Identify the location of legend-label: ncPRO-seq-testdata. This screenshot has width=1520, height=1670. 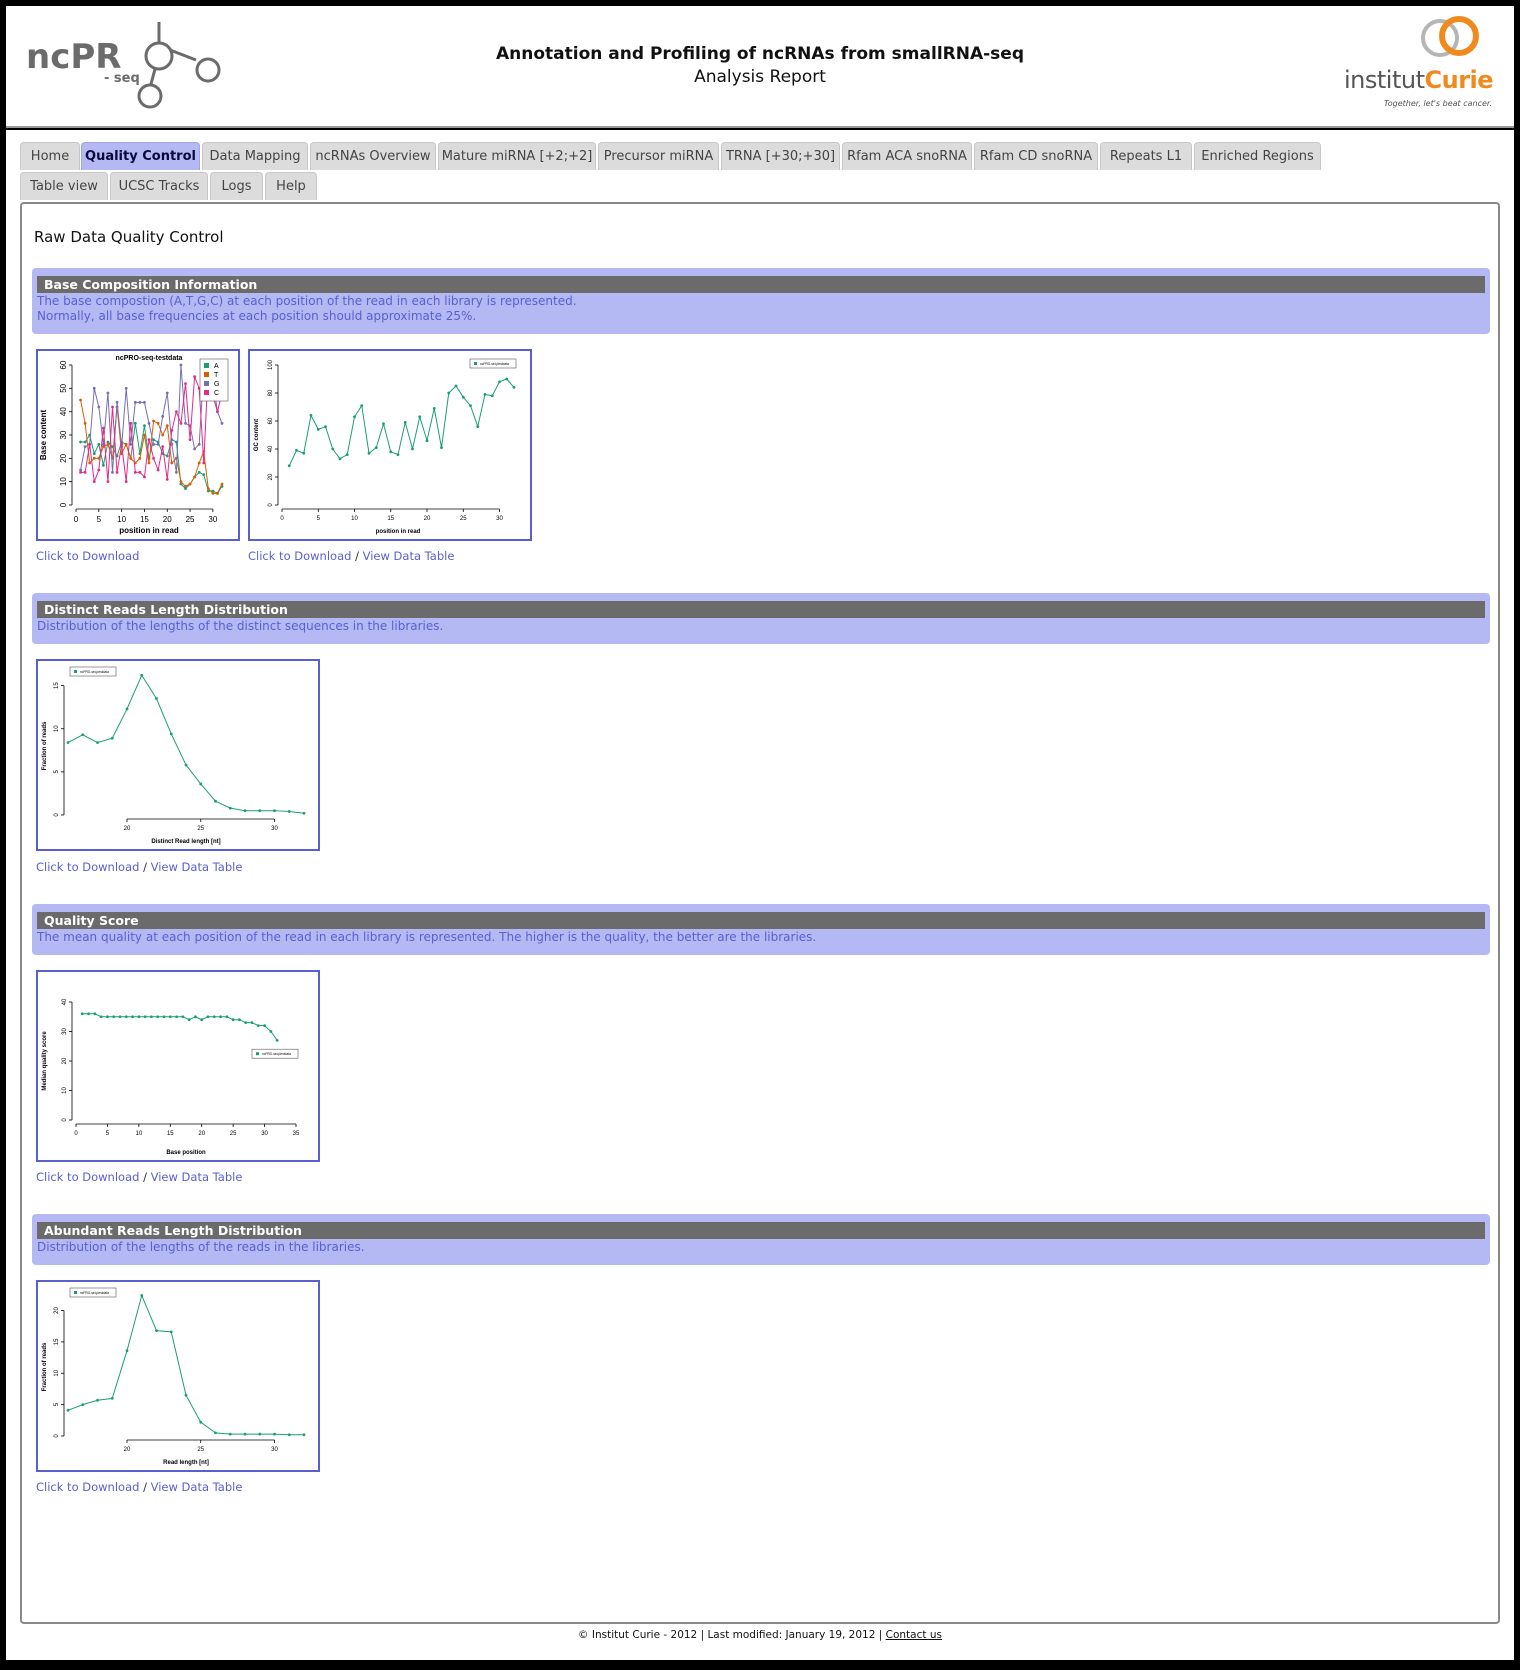
(94, 1293).